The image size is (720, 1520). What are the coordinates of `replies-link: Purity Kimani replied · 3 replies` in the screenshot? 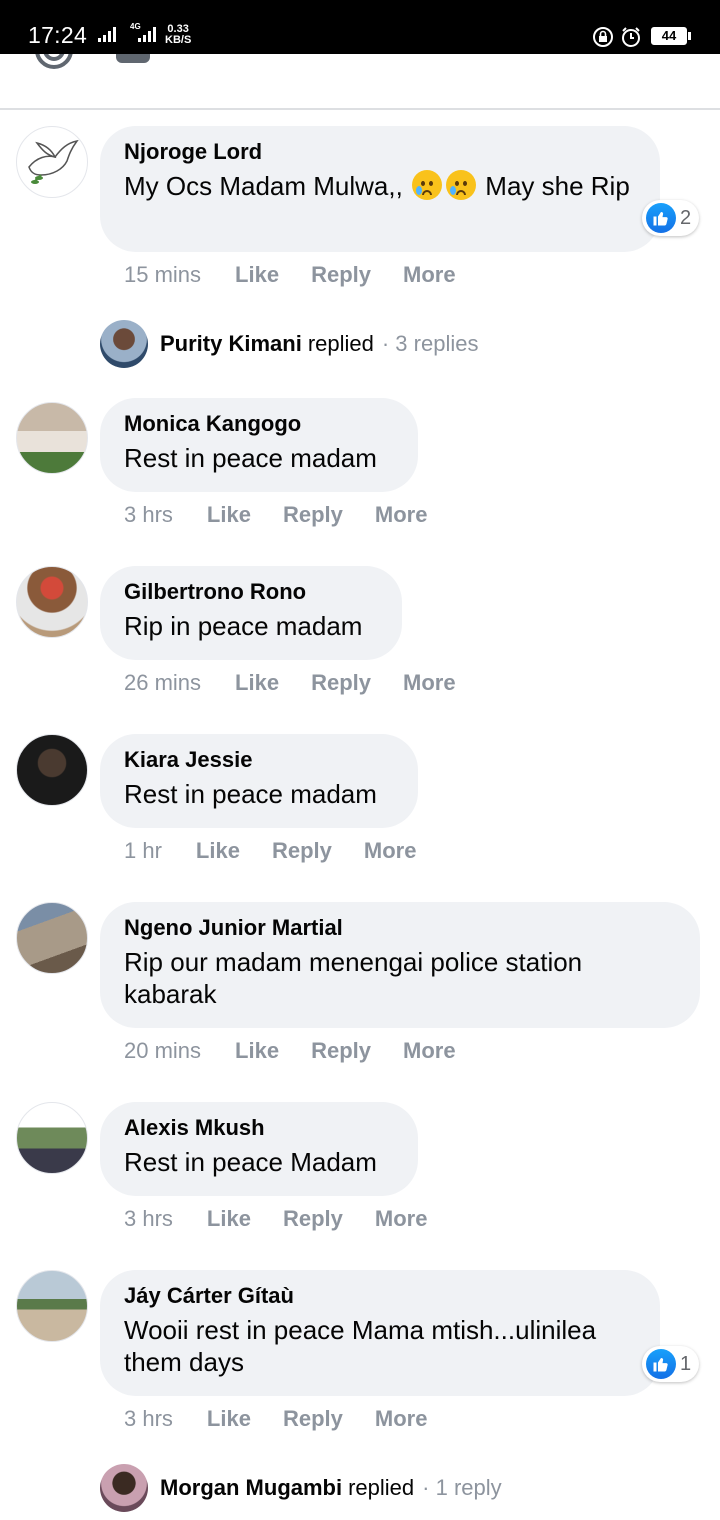 It's located at (289, 344).